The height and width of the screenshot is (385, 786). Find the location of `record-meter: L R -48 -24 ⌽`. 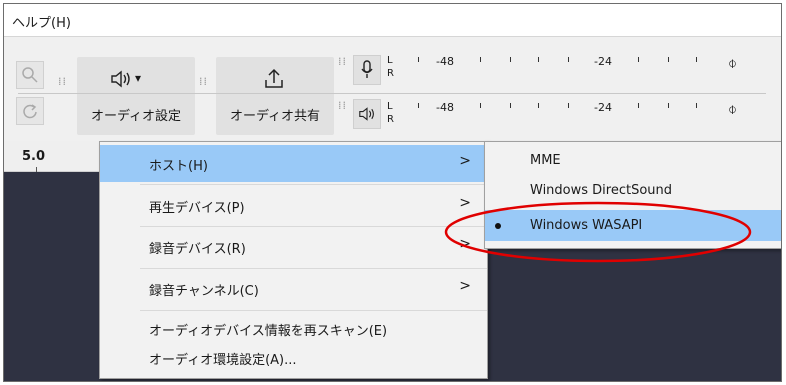

record-meter: L R -48 -24 ⌽ is located at coordinates (572, 69).